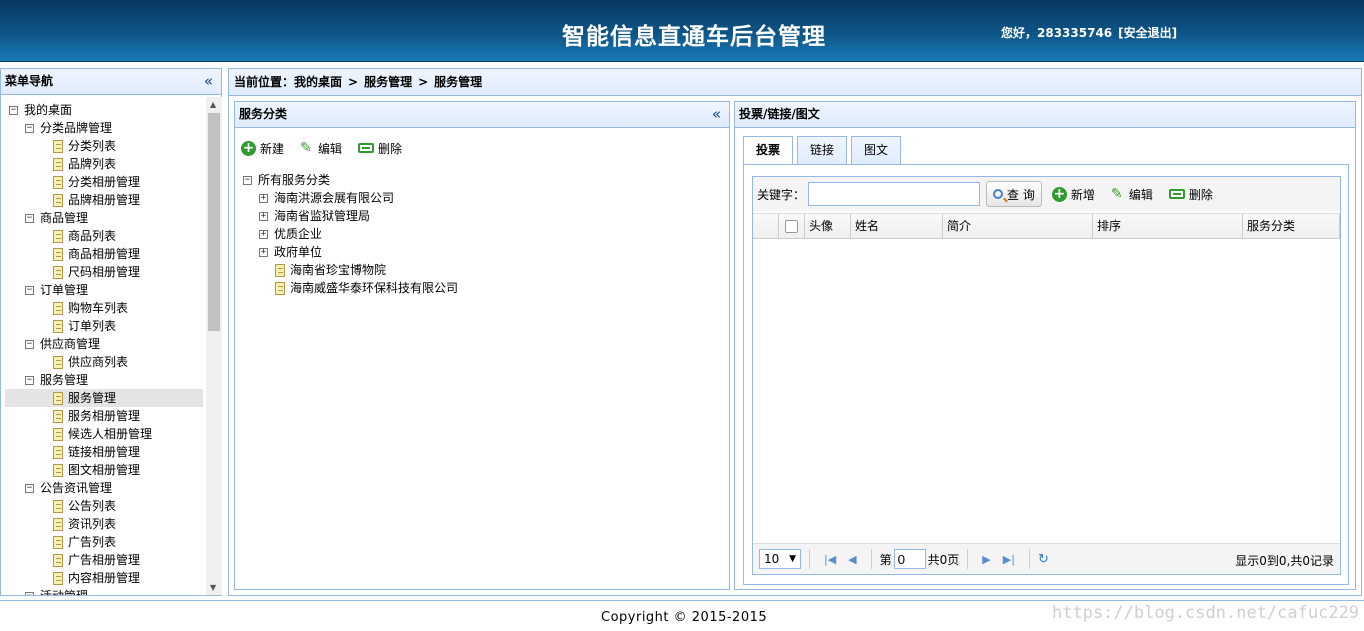 Image resolution: width=1364 pixels, height=631 pixels. What do you see at coordinates (1073, 194) in the screenshot?
I see `add-button: + 新增` at bounding box center [1073, 194].